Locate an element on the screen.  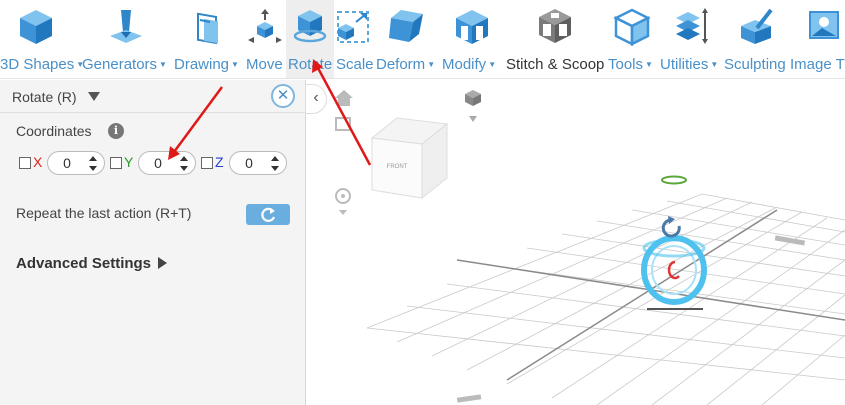
camera-icon is located at coordinates (343, 124).